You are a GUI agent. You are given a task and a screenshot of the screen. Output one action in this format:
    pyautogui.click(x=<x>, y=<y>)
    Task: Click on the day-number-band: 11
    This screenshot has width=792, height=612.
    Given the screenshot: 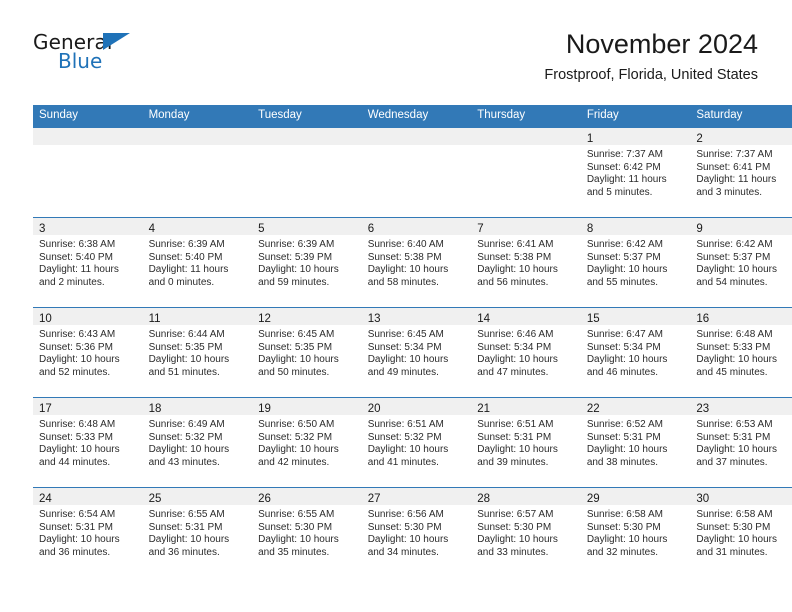 What is the action you would take?
    pyautogui.click(x=197, y=316)
    